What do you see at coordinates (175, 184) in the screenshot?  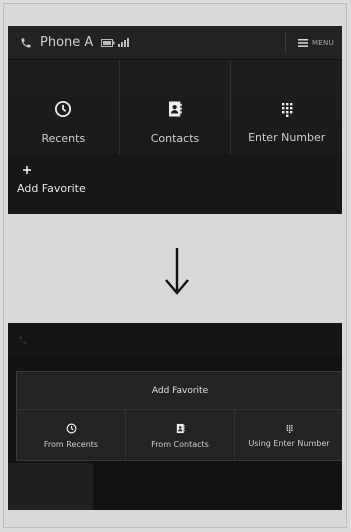 I see `add-favorite-button: Add Favorite` at bounding box center [175, 184].